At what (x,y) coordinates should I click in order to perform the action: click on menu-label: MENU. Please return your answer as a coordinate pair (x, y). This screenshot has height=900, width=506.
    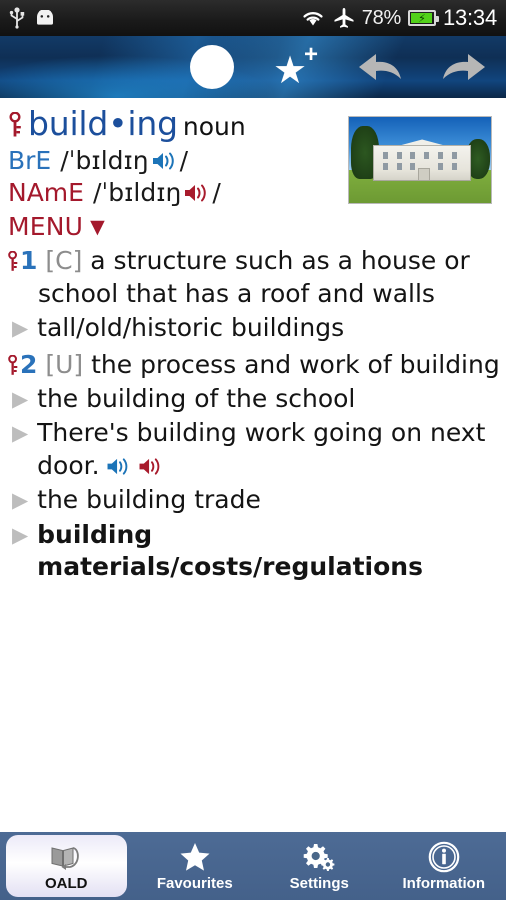
    Looking at the image, I should click on (46, 226).